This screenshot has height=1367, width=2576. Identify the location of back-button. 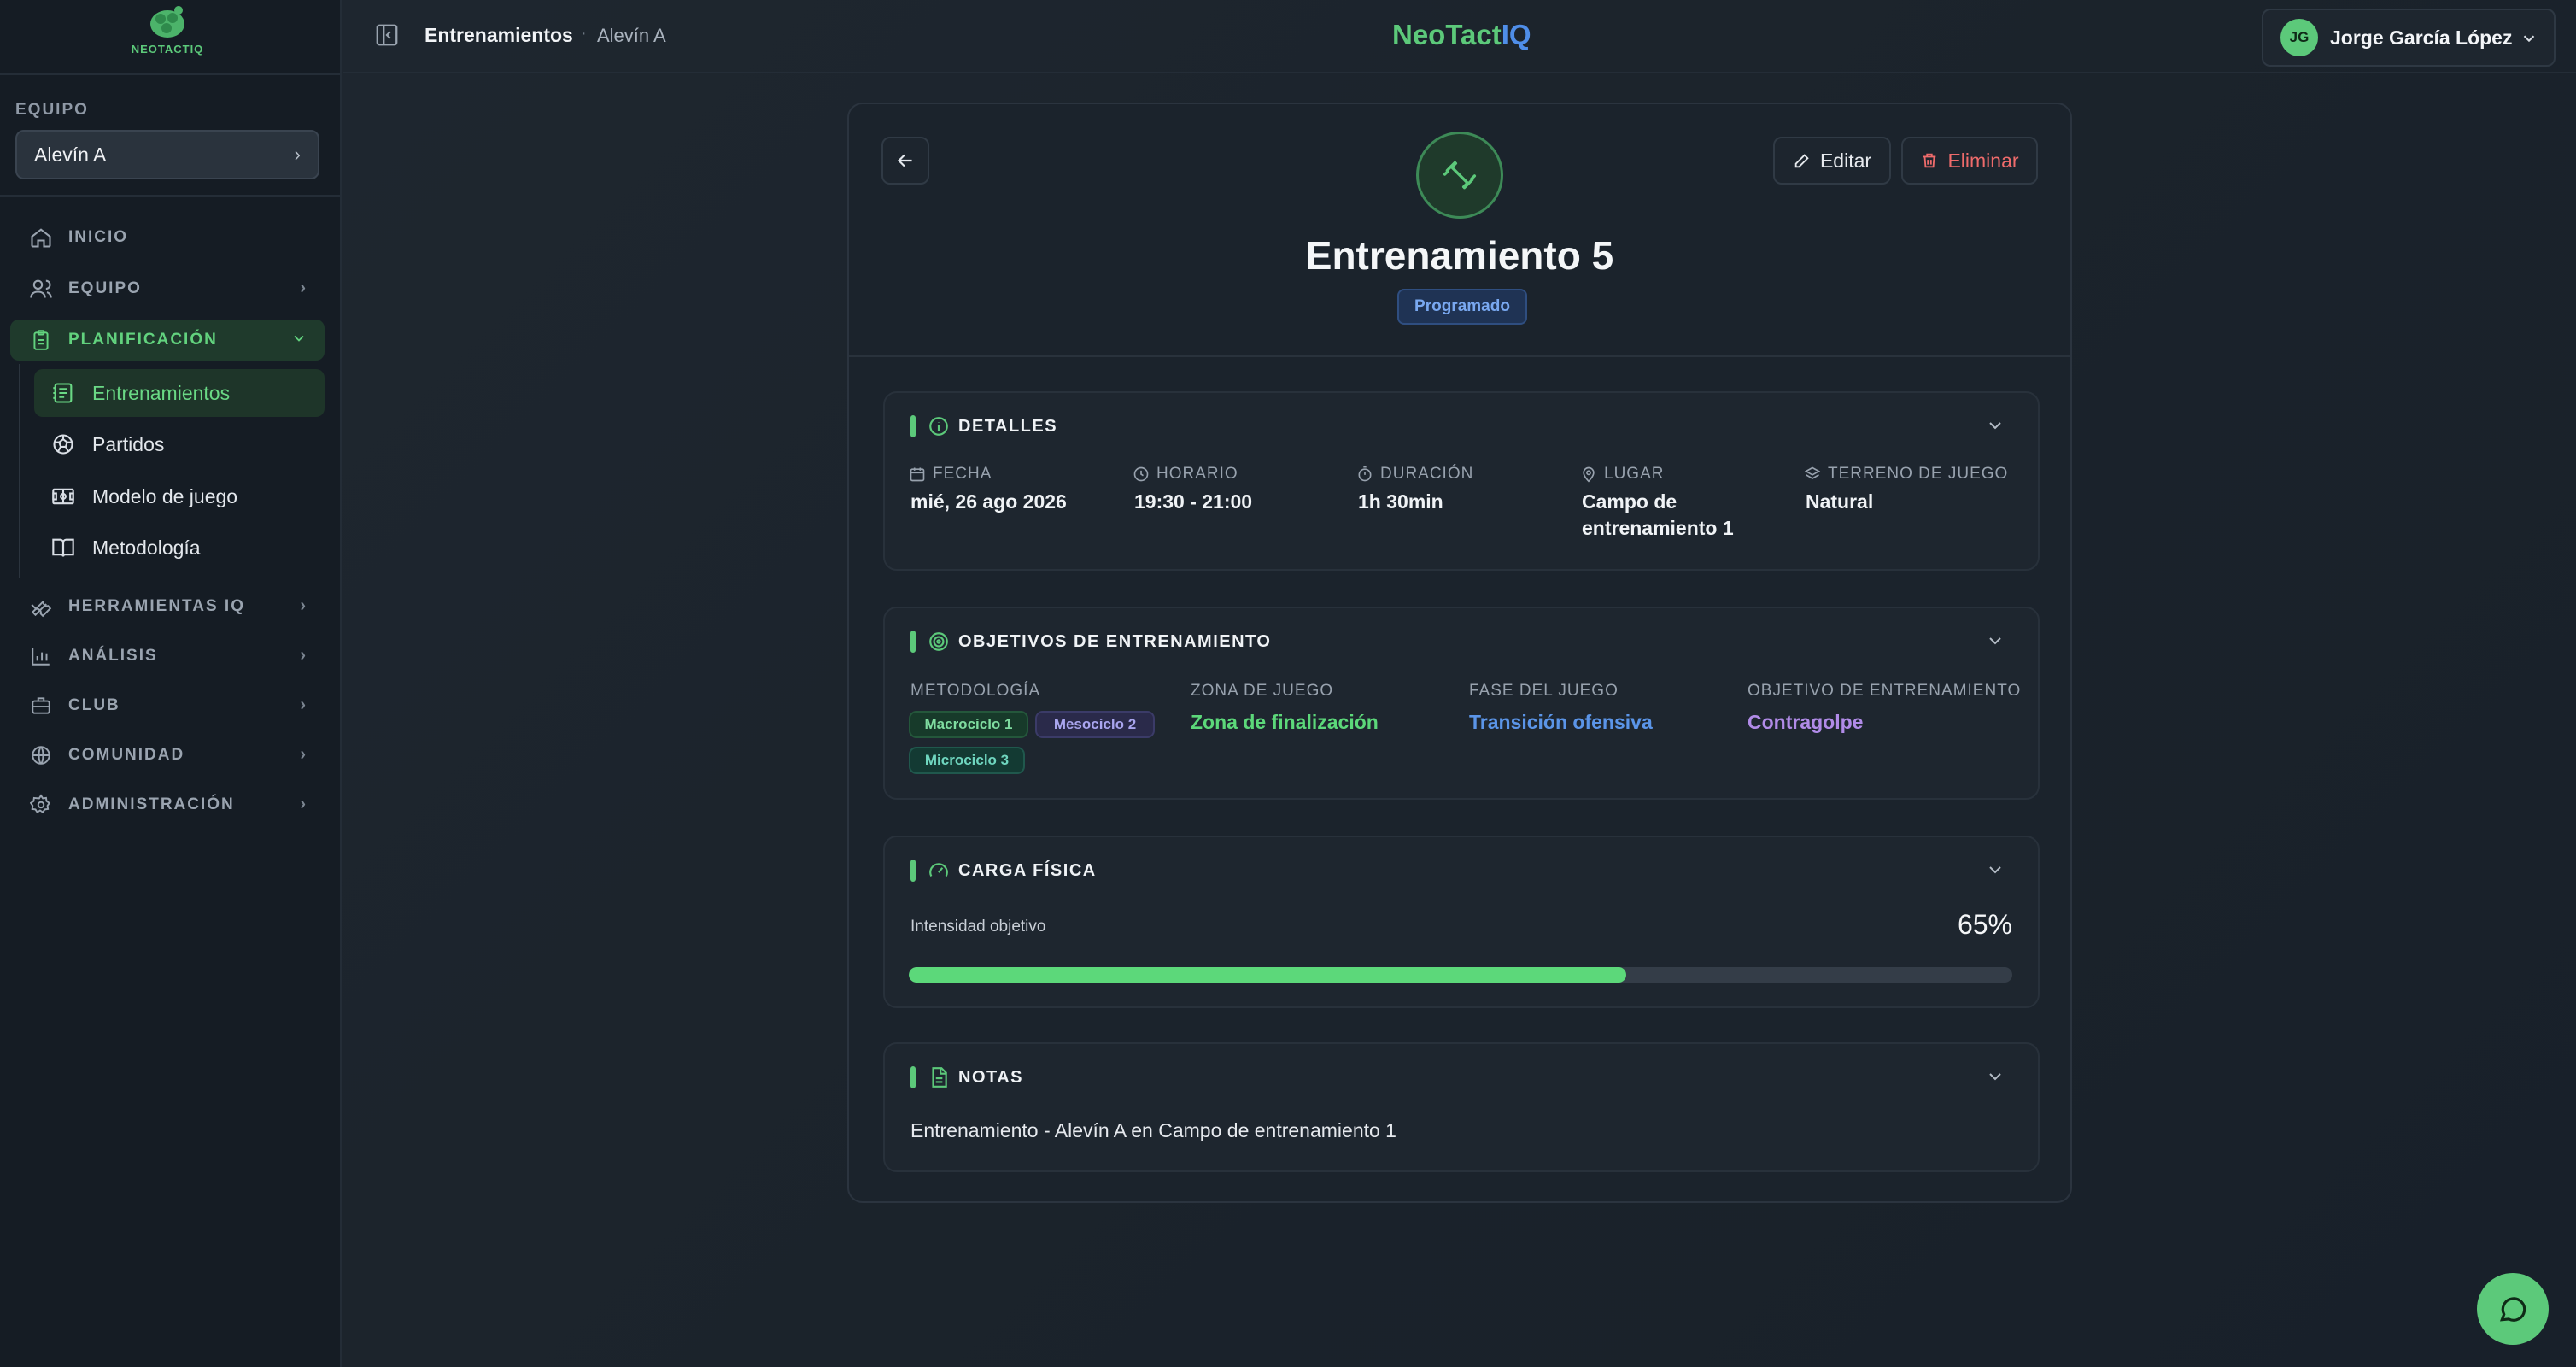
(905, 161).